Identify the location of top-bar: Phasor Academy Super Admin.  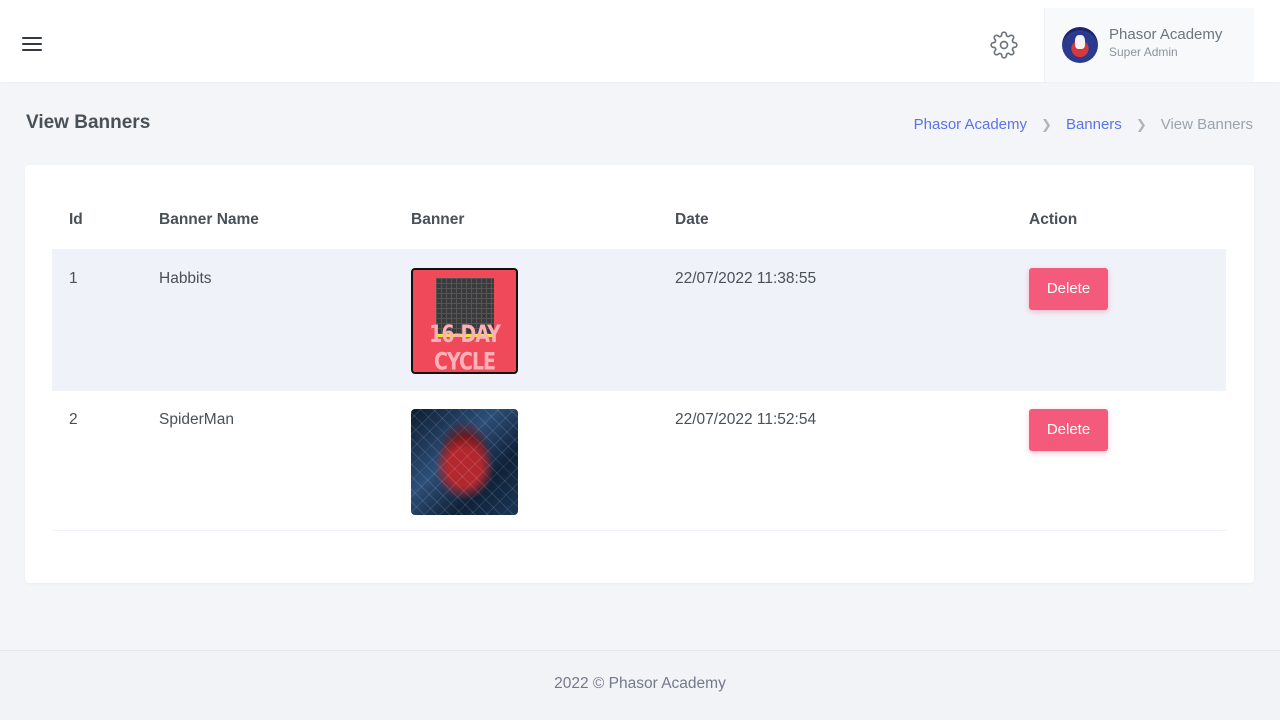
(640, 41).